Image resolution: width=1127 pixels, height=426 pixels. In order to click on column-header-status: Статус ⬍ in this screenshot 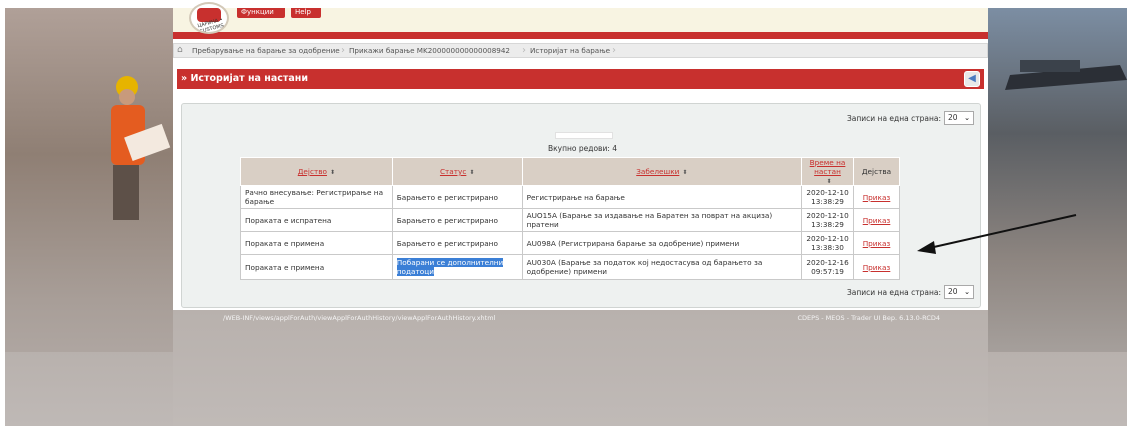, I will do `click(457, 171)`.